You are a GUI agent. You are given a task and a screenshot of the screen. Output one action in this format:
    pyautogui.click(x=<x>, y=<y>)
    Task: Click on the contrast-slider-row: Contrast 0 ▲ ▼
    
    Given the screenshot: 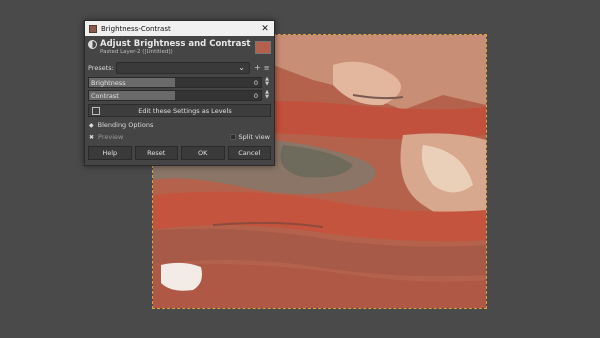 What is the action you would take?
    pyautogui.click(x=179, y=95)
    